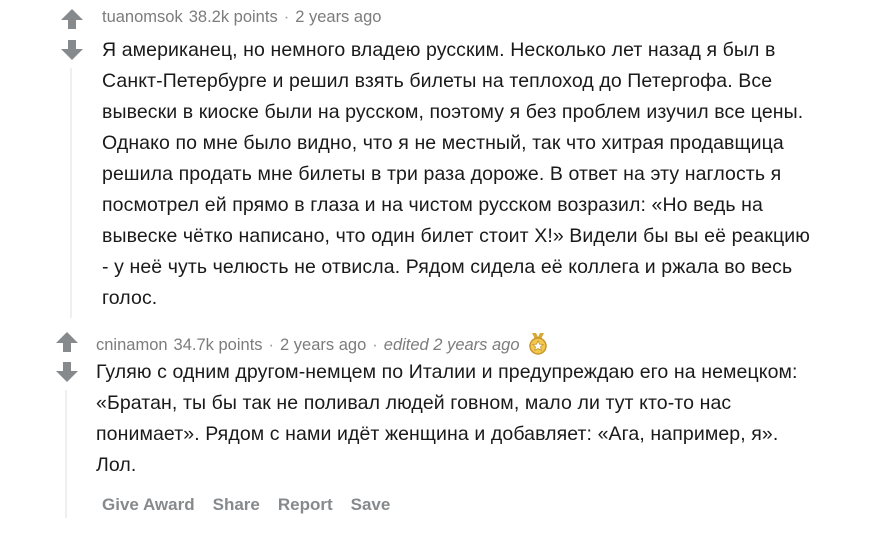 This screenshot has height=552, width=873. Describe the element at coordinates (371, 505) in the screenshot. I see `save-button: Save` at that location.